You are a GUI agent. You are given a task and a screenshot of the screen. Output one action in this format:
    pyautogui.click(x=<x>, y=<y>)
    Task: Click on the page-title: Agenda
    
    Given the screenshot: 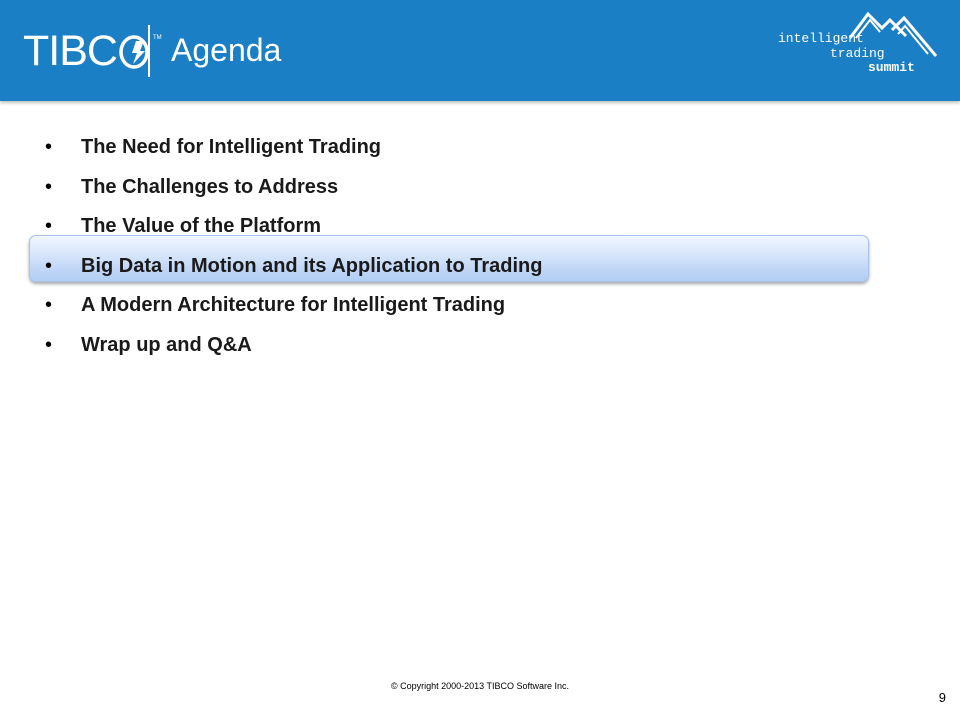 What is the action you would take?
    pyautogui.click(x=226, y=50)
    